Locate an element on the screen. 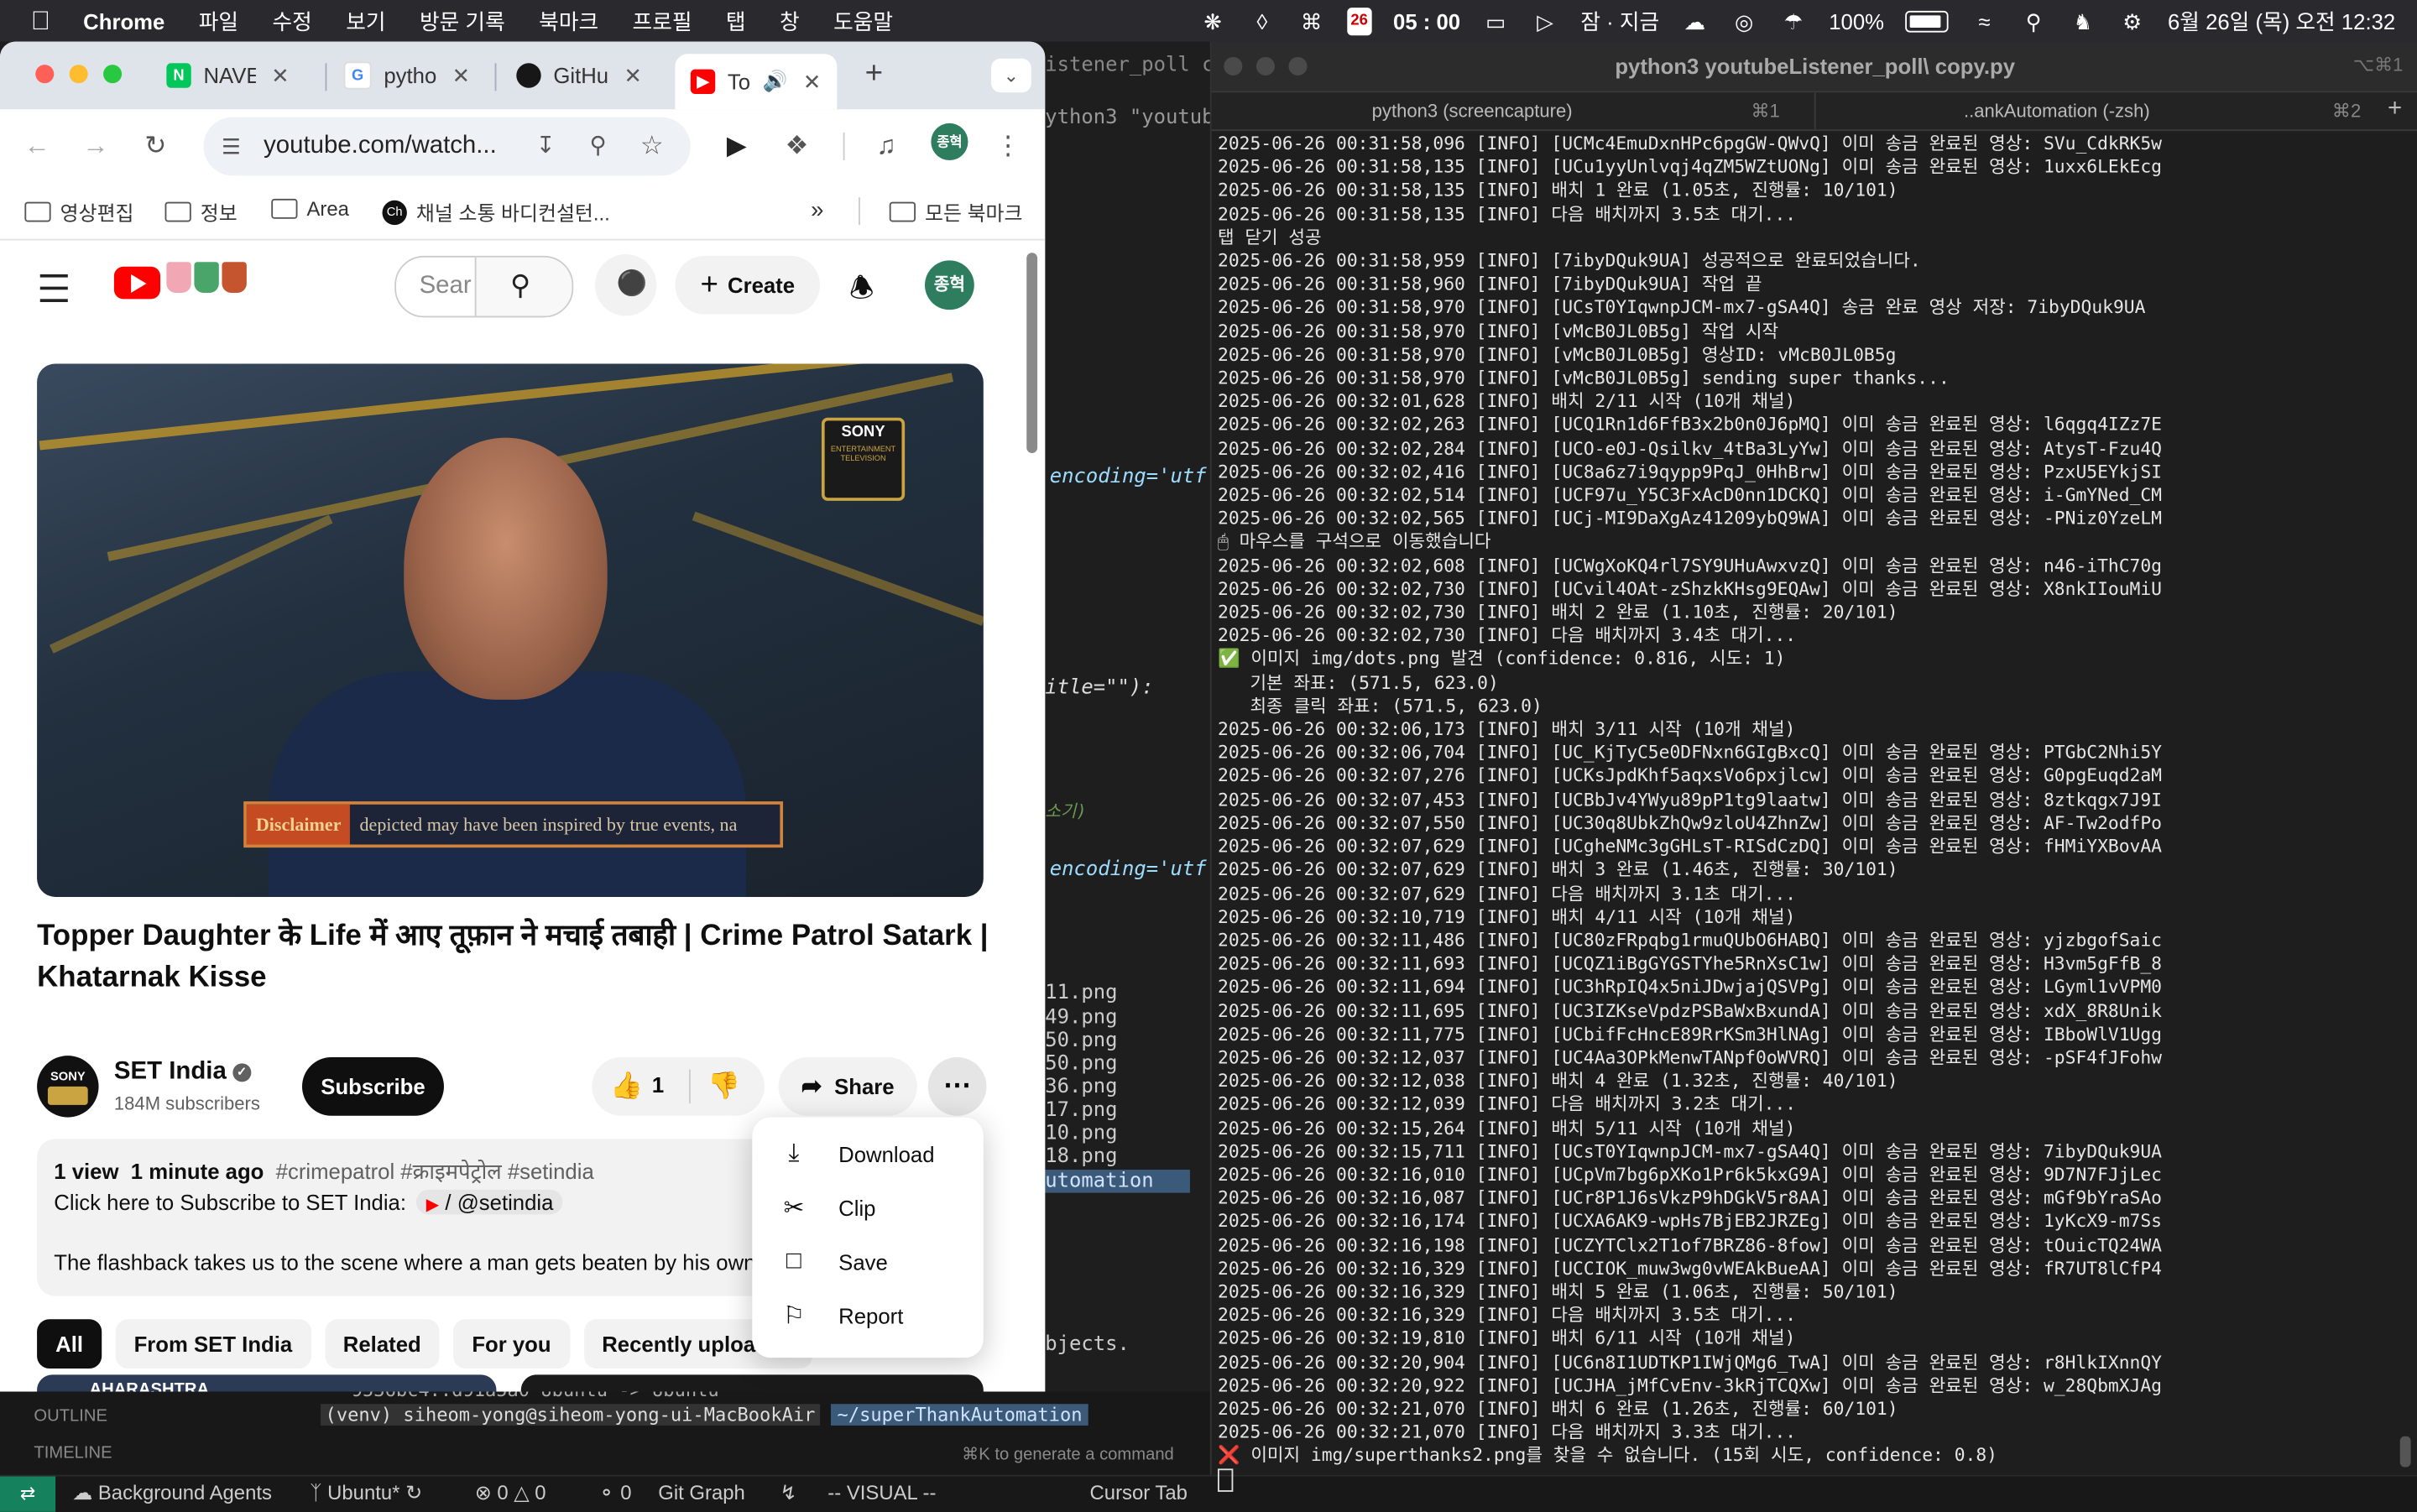 This screenshot has width=2417, height=1512. extensions-puzzle-icon: ❖ is located at coordinates (796, 147).